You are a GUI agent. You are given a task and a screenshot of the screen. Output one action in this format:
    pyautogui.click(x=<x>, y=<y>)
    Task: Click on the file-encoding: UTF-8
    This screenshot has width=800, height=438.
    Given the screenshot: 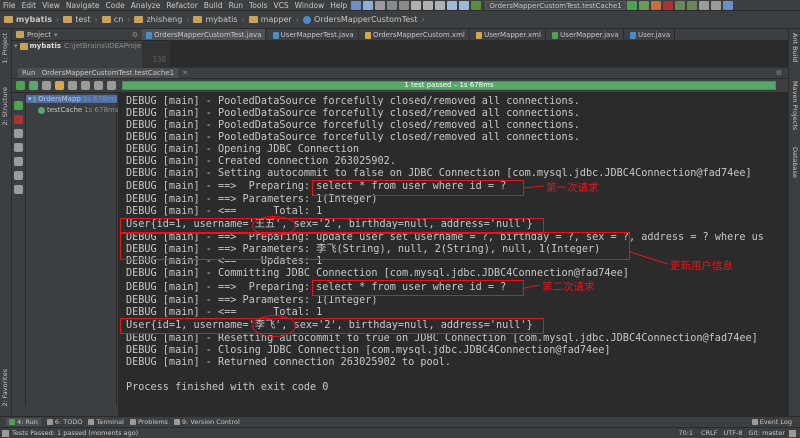 What is the action you would take?
    pyautogui.click(x=732, y=433)
    